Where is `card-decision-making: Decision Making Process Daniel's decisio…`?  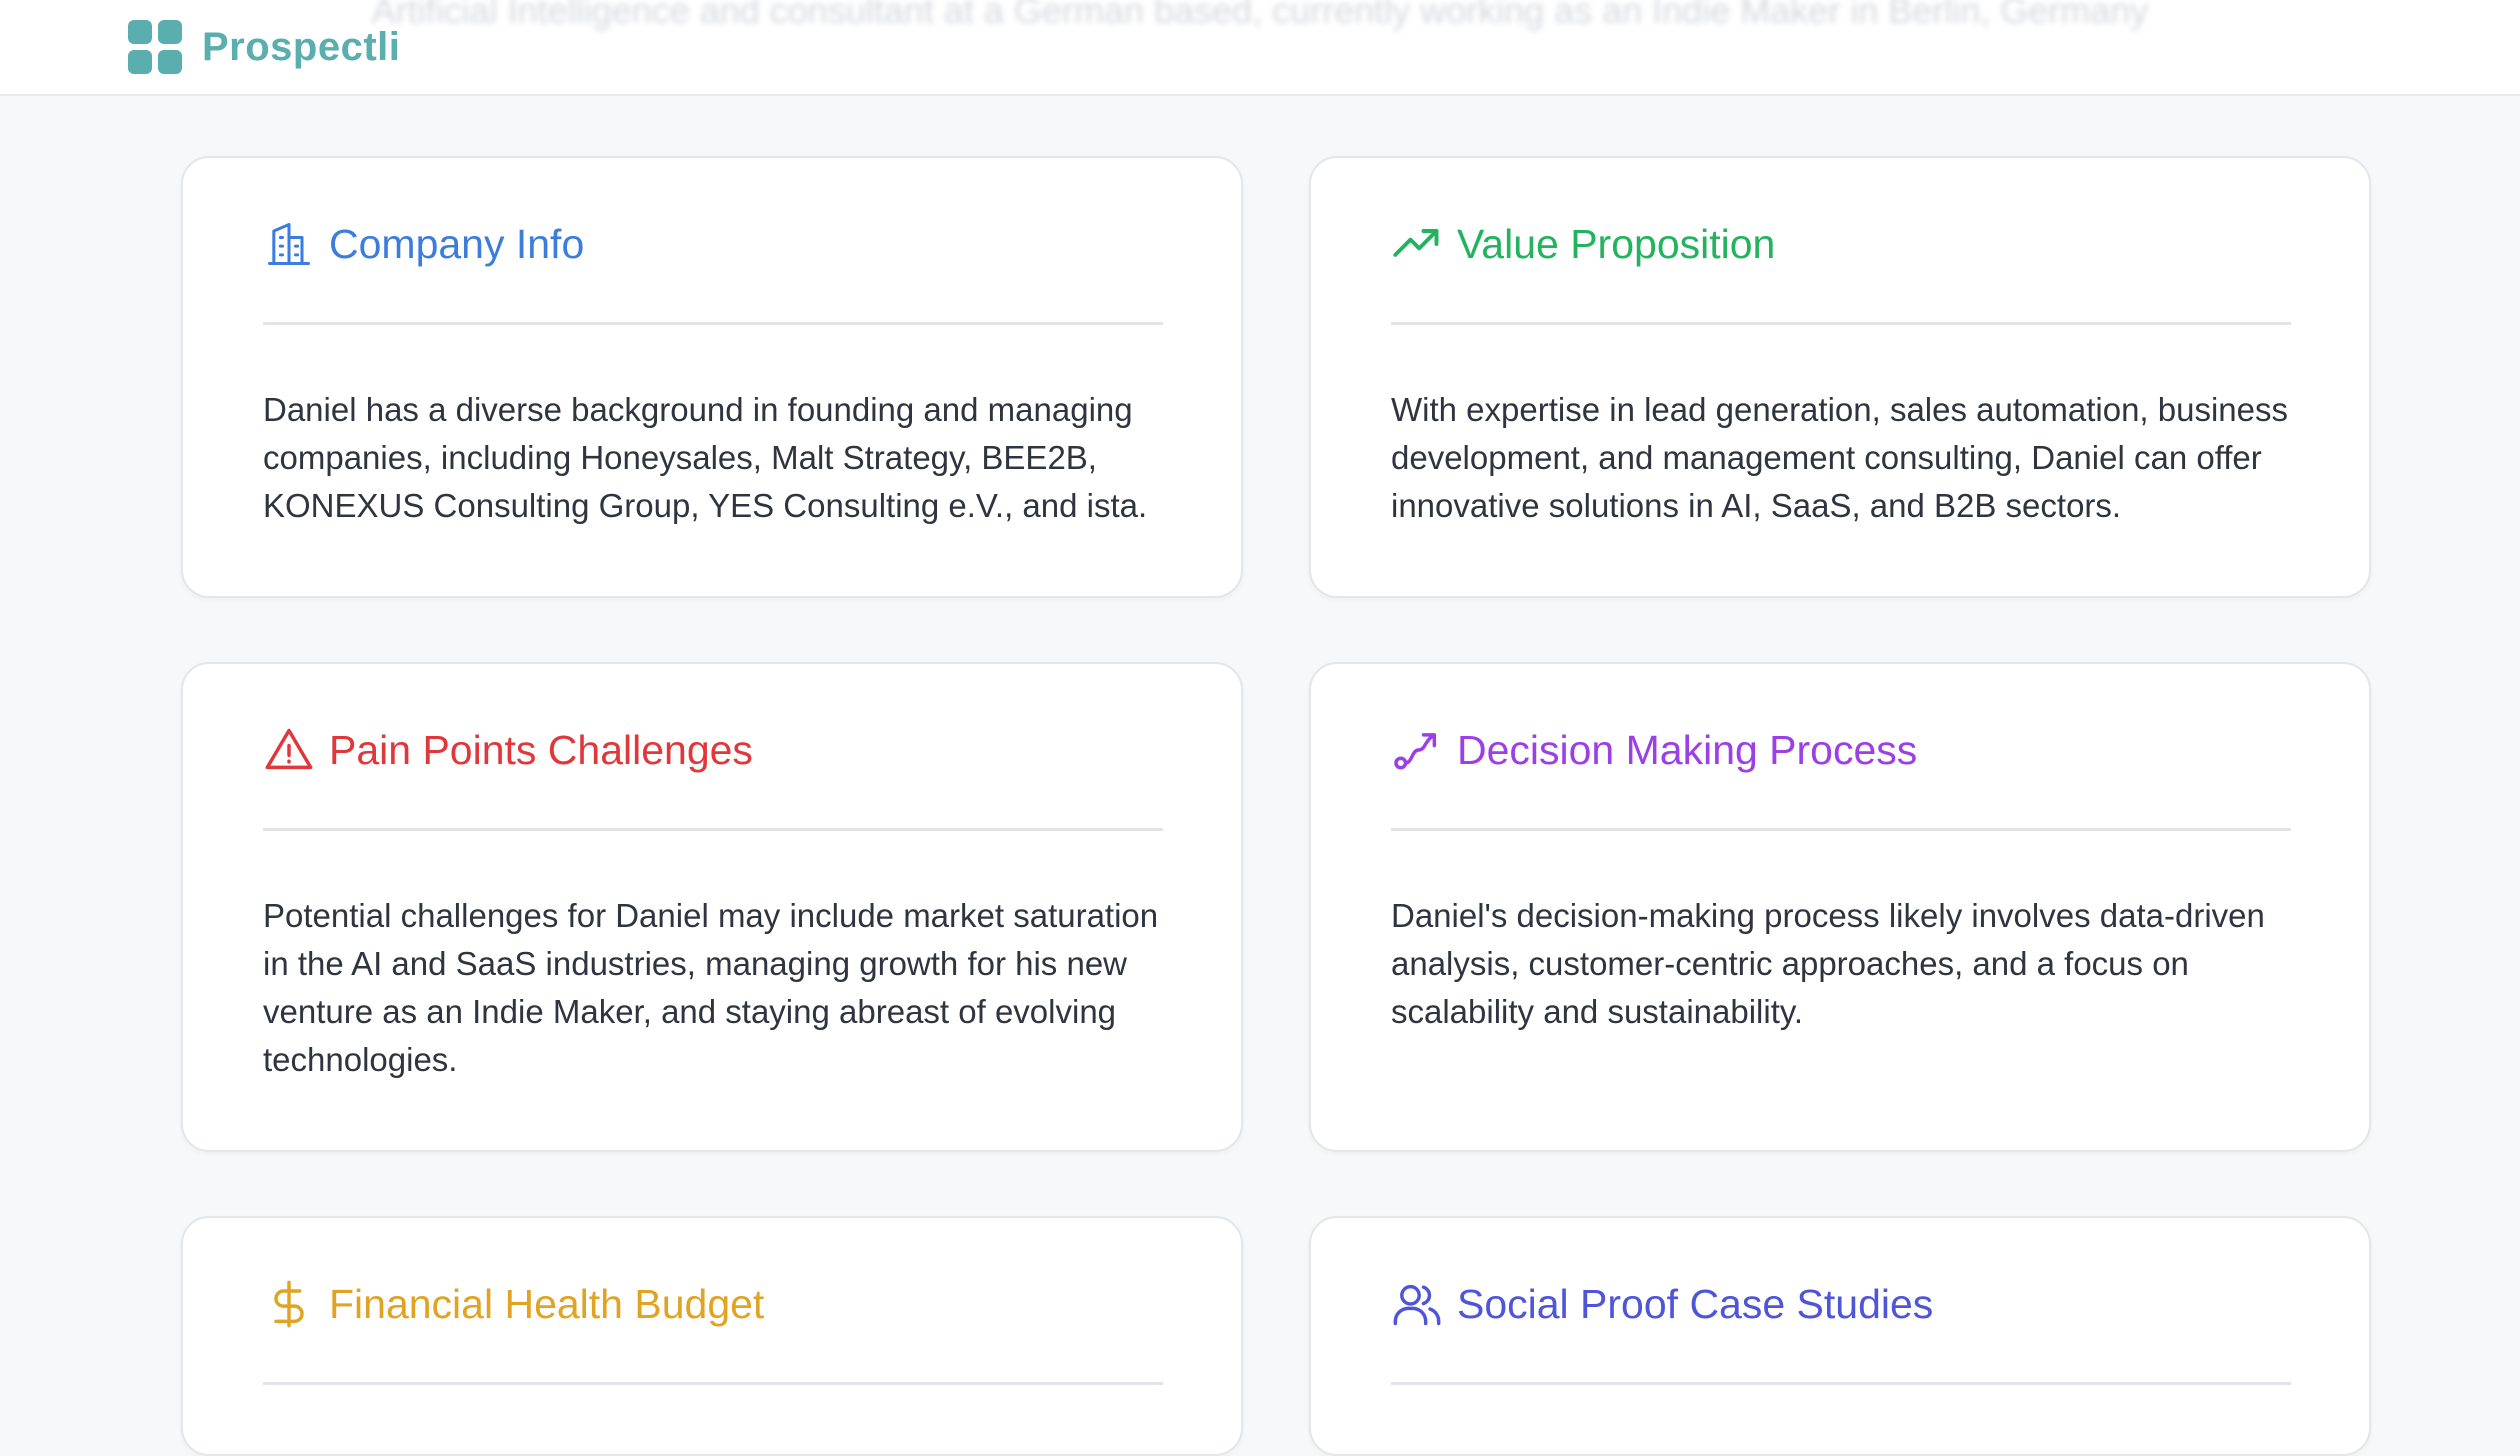 card-decision-making: Decision Making Process Daniel's decisio… is located at coordinates (1840, 907).